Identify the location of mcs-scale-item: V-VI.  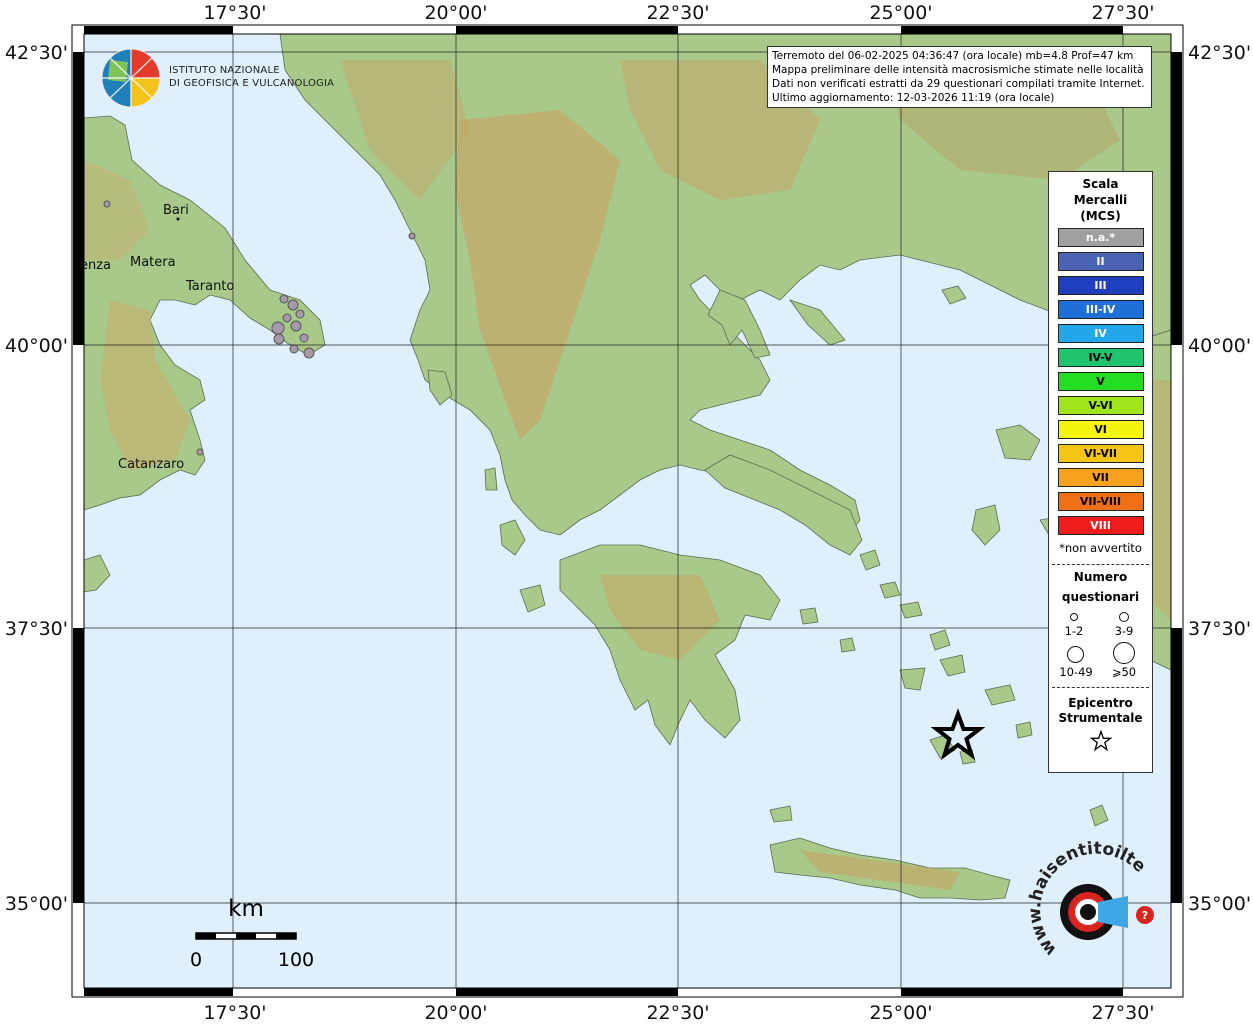
(1100, 405).